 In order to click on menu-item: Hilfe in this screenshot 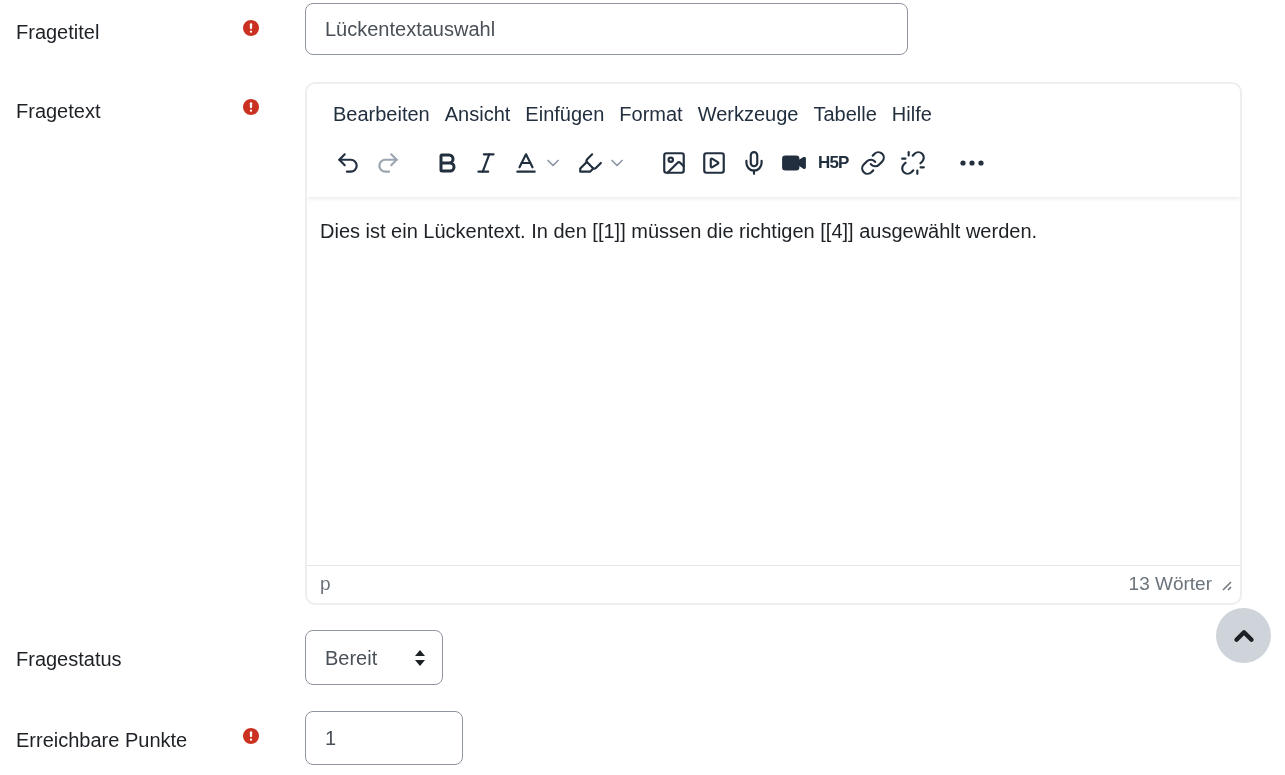, I will do `click(911, 114)`.